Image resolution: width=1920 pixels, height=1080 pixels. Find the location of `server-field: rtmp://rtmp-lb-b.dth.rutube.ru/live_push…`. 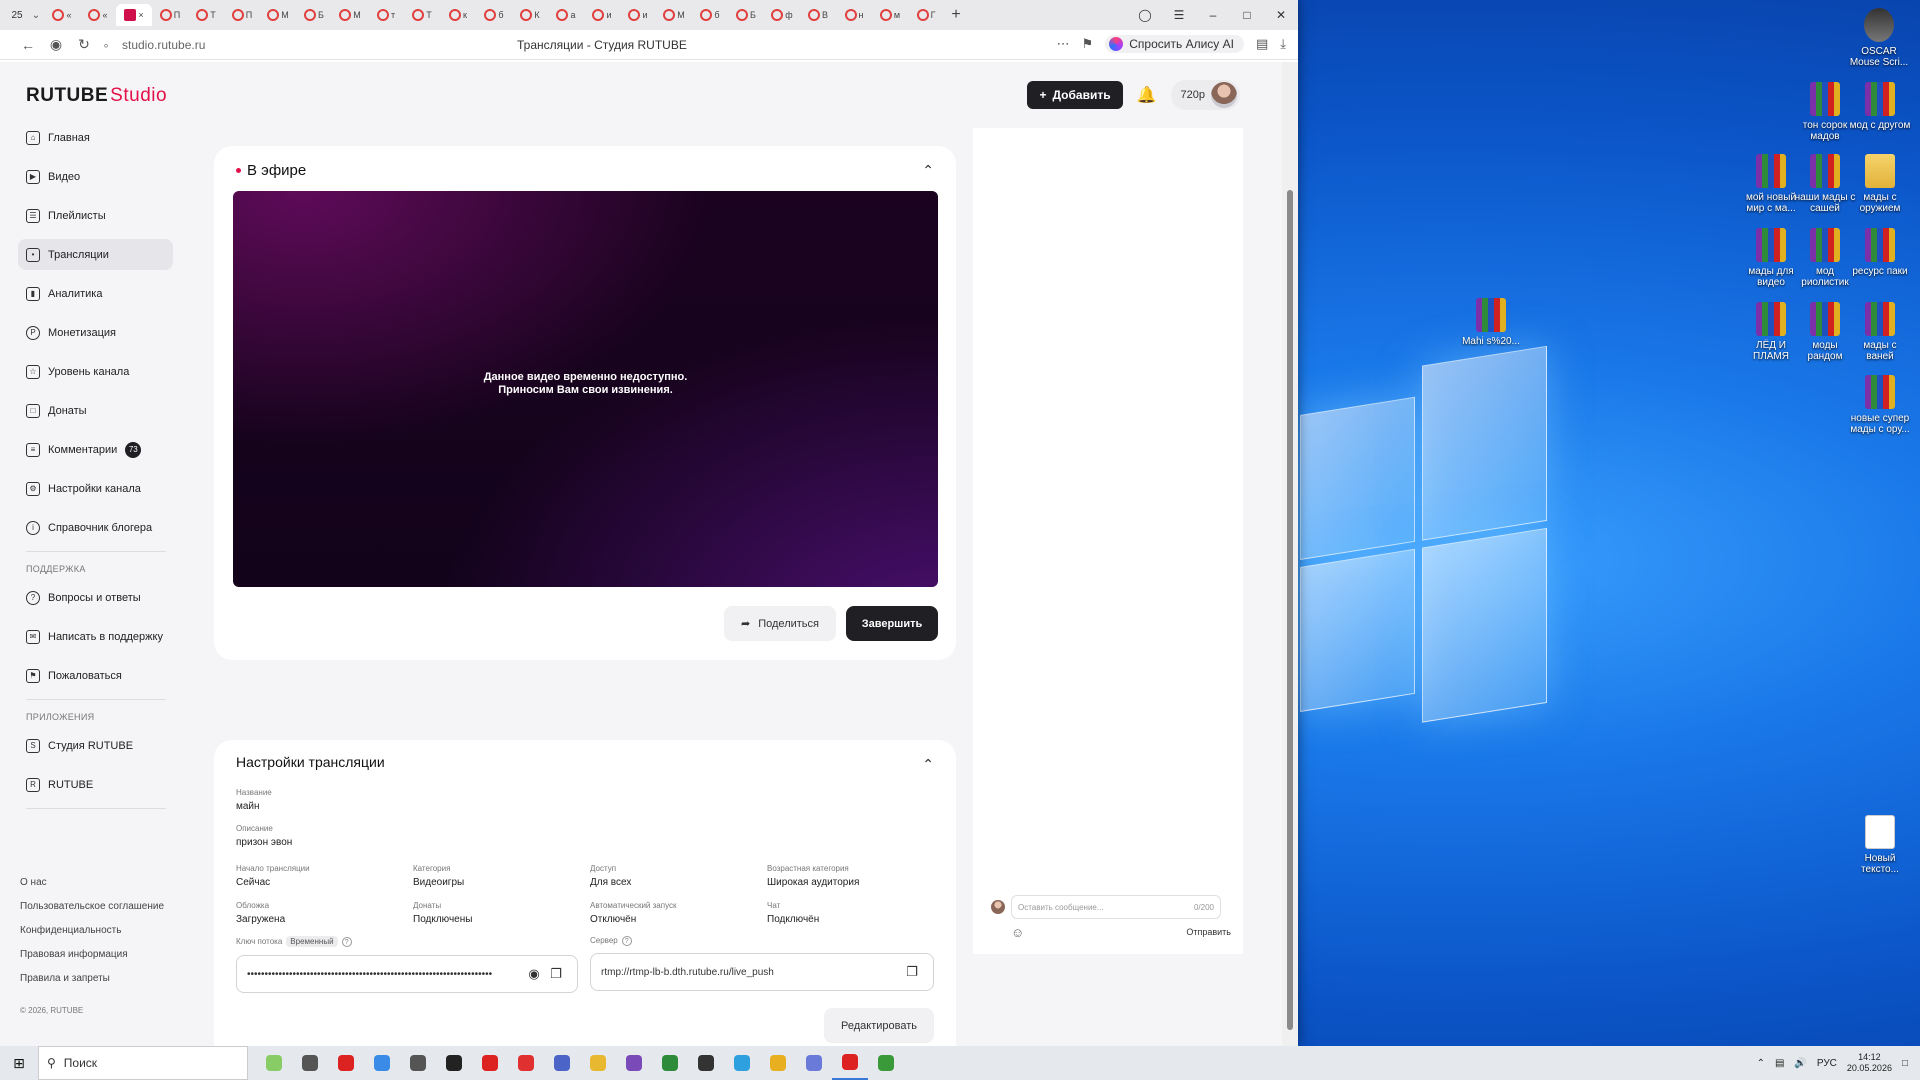

server-field: rtmp://rtmp-lb-b.dth.rutube.ru/live_push… is located at coordinates (762, 972).